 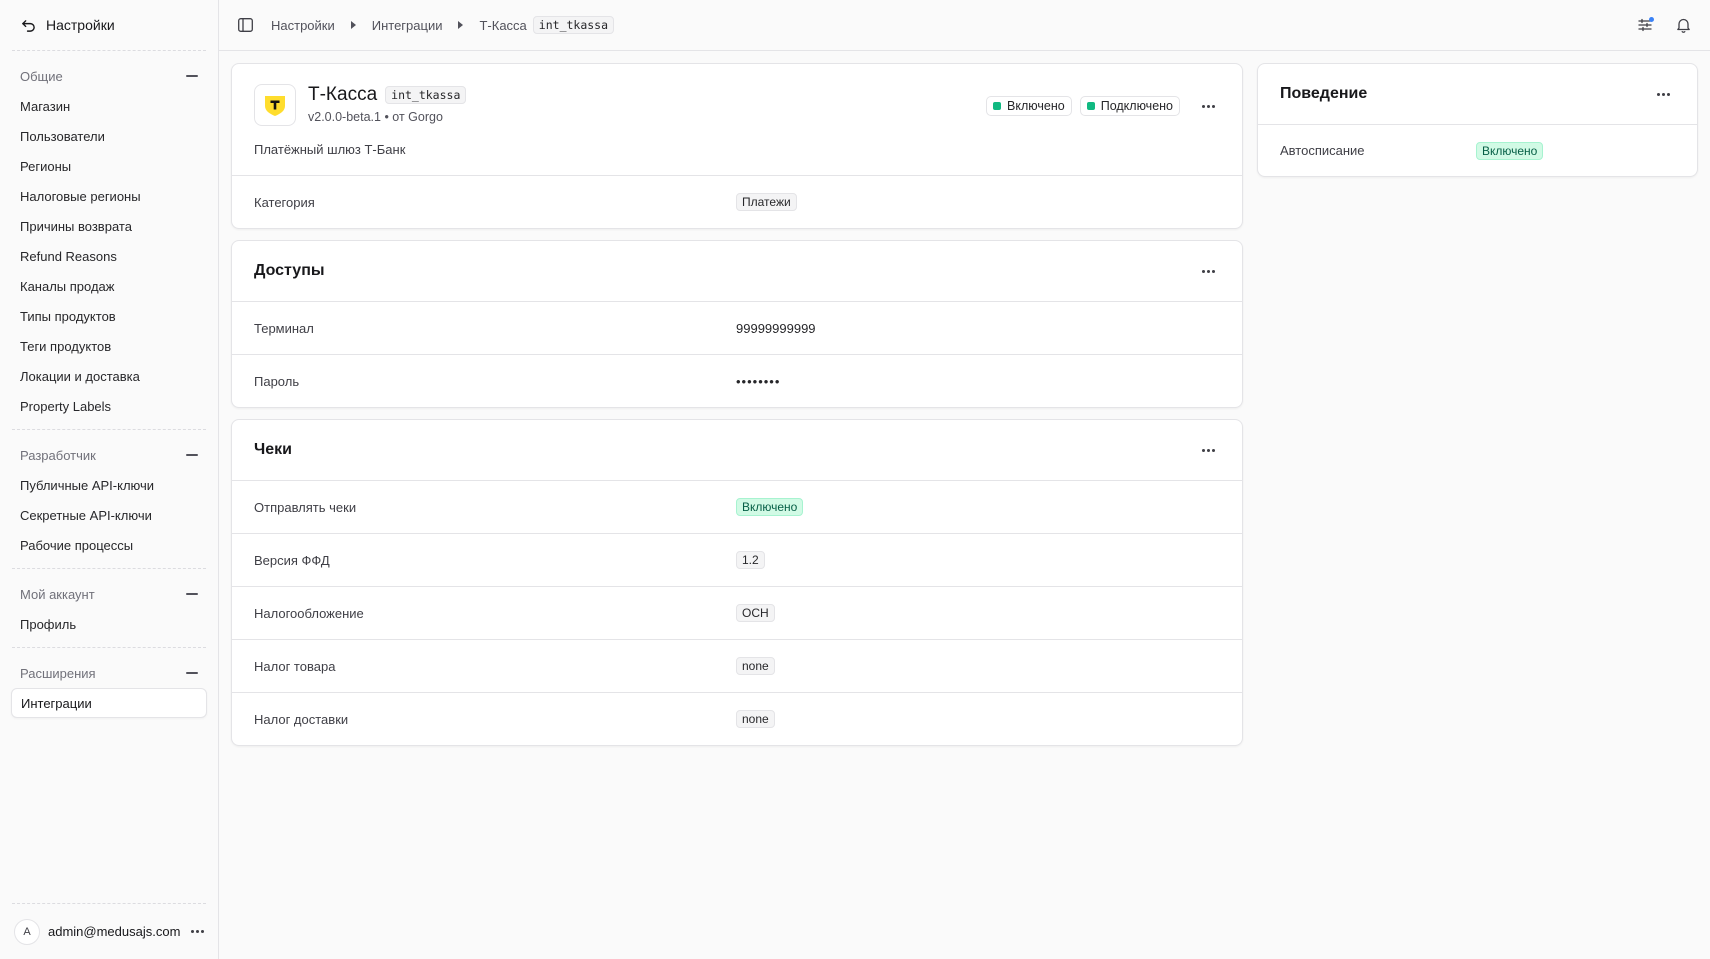 I want to click on integration-id-tag: int_tkassa, so click(x=426, y=95).